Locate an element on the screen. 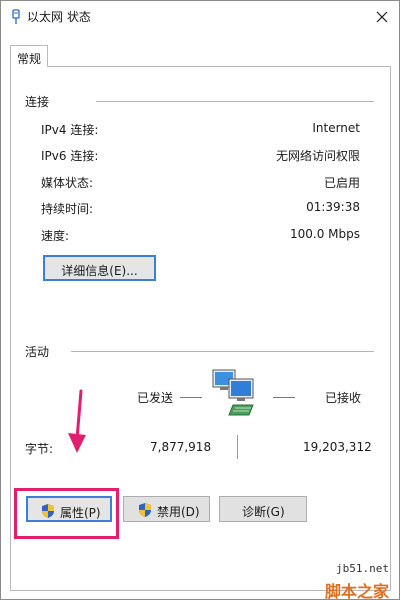 This screenshot has width=400, height=600. speed-label: 速度: is located at coordinates (55, 236).